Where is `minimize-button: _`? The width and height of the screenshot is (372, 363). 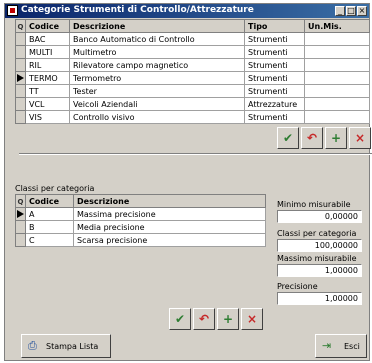
minimize-button: _ is located at coordinates (340, 11).